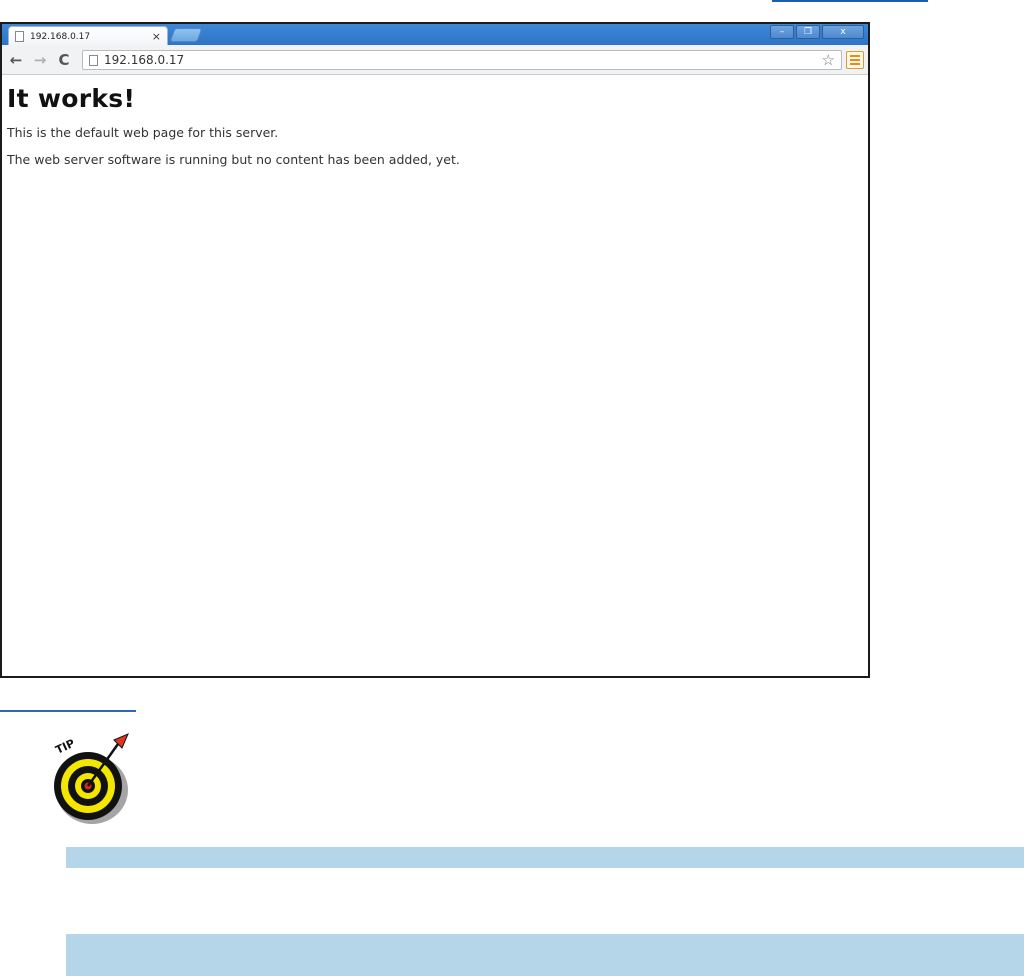 The image size is (1024, 976). I want to click on minimize-button: –, so click(782, 32).